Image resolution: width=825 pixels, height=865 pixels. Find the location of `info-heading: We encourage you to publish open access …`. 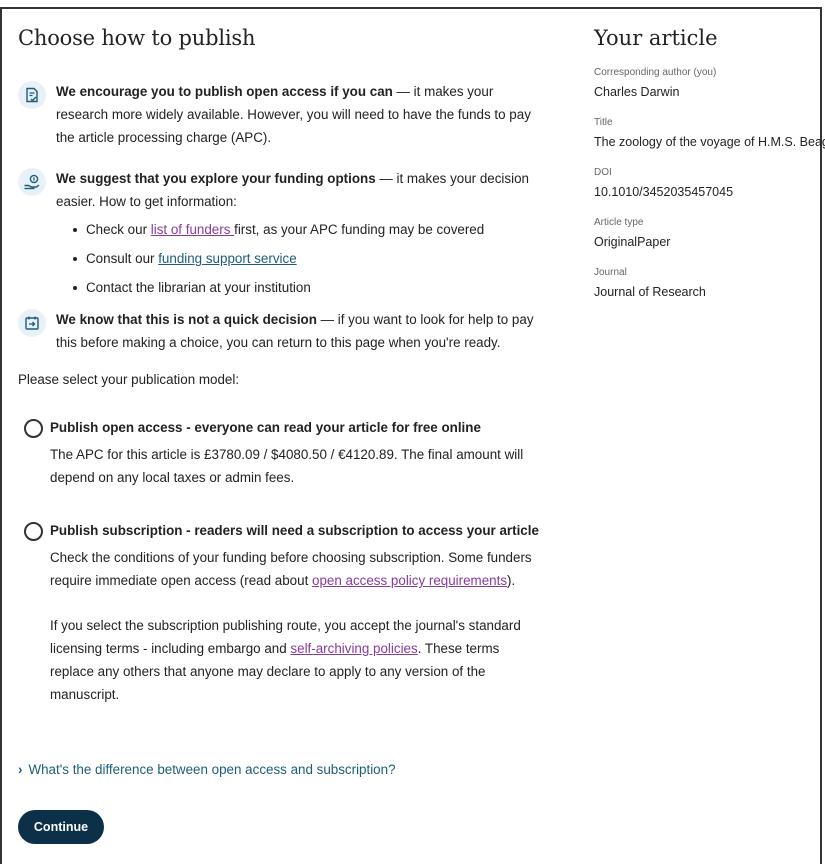

info-heading: We encourage you to publish open access … is located at coordinates (224, 91).